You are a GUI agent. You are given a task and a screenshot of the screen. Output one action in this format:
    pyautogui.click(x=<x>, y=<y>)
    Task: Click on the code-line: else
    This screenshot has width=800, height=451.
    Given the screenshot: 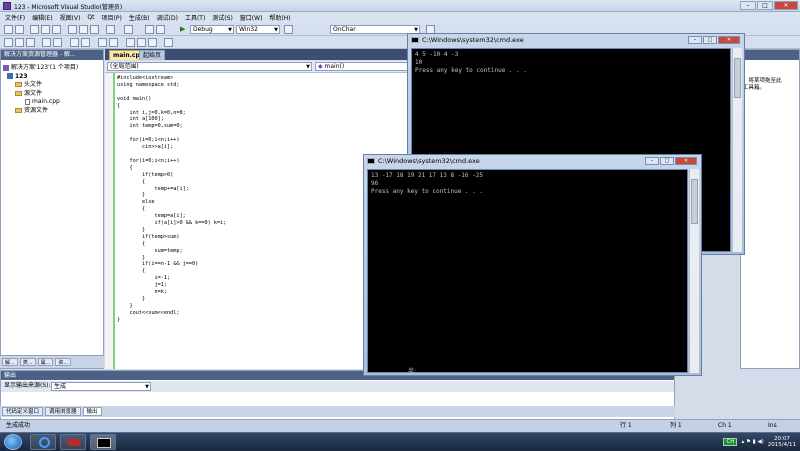 What is the action you would take?
    pyautogui.click(x=171, y=202)
    